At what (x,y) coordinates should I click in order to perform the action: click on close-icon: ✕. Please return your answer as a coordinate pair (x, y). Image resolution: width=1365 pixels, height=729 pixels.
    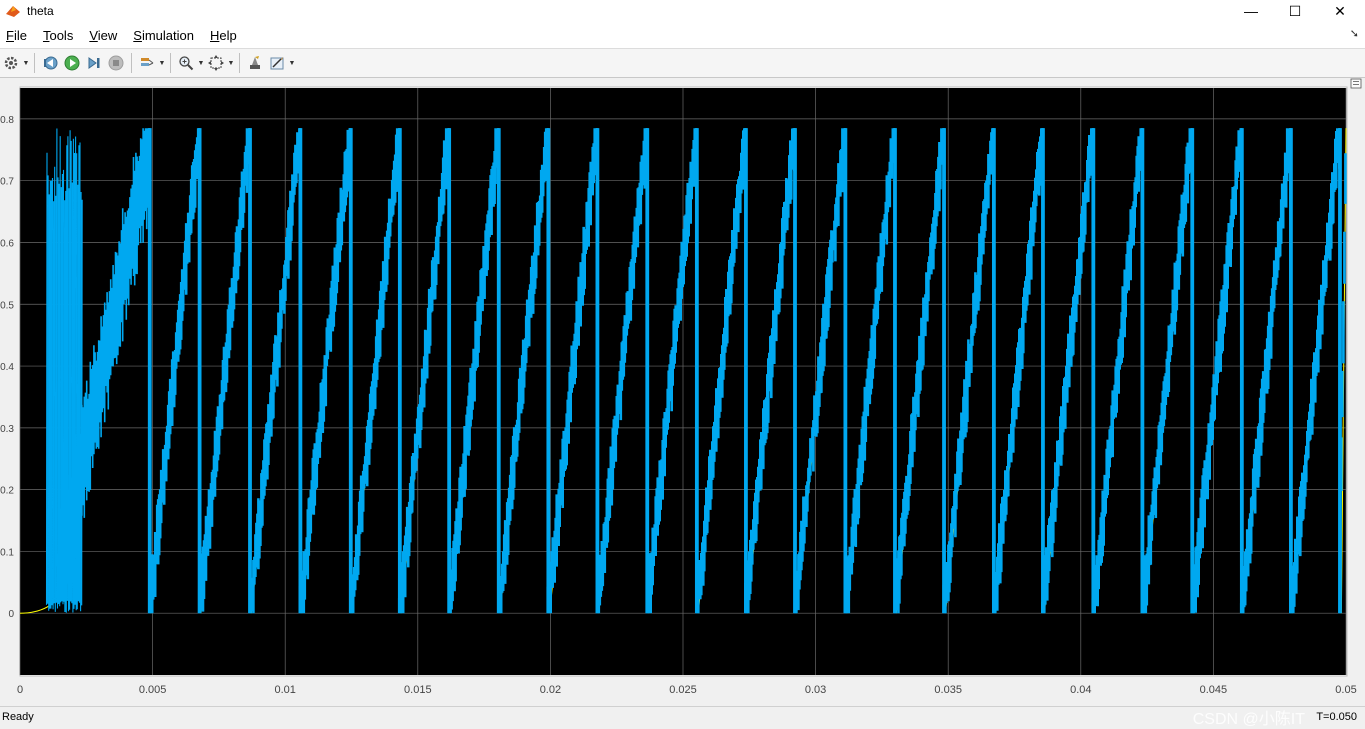
    Looking at the image, I should click on (1340, 11).